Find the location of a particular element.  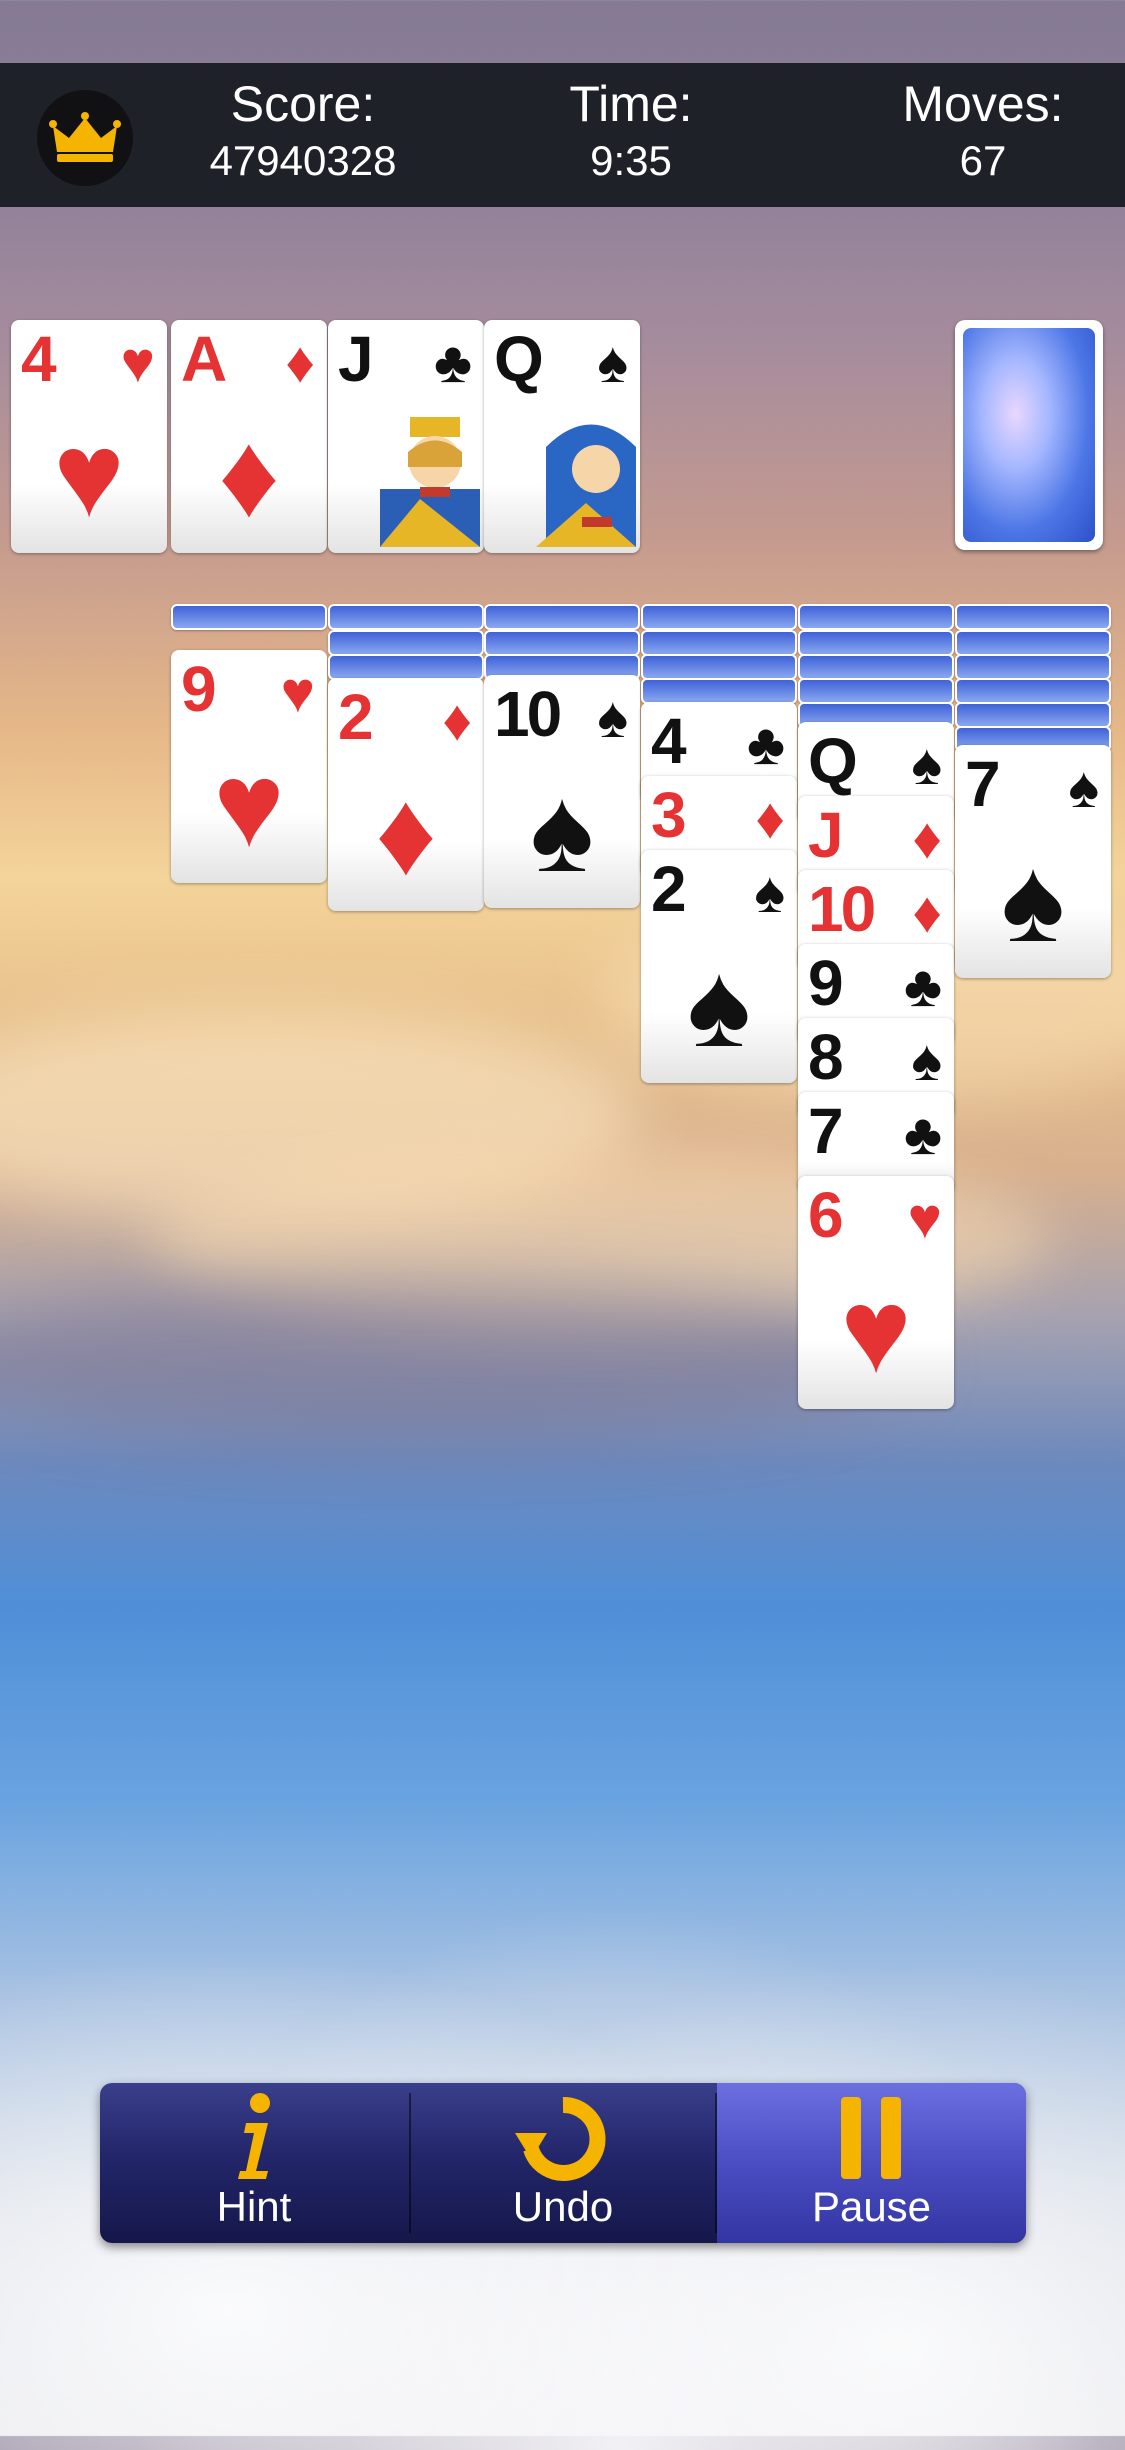

score-value: 47940328 is located at coordinates (303, 160).